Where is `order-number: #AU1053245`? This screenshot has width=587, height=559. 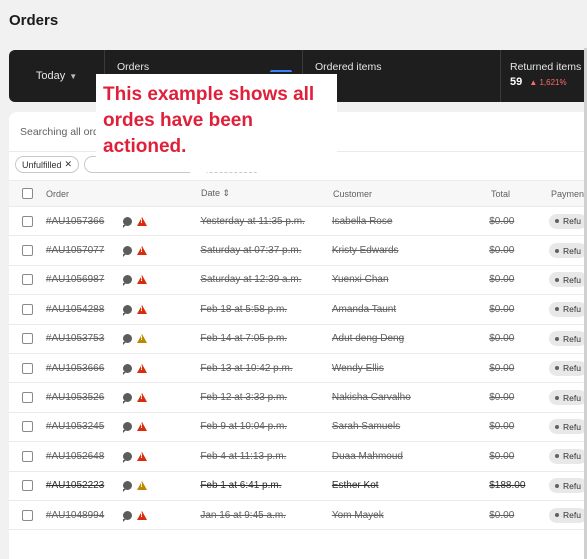
order-number: #AU1053245 is located at coordinates (84, 426).